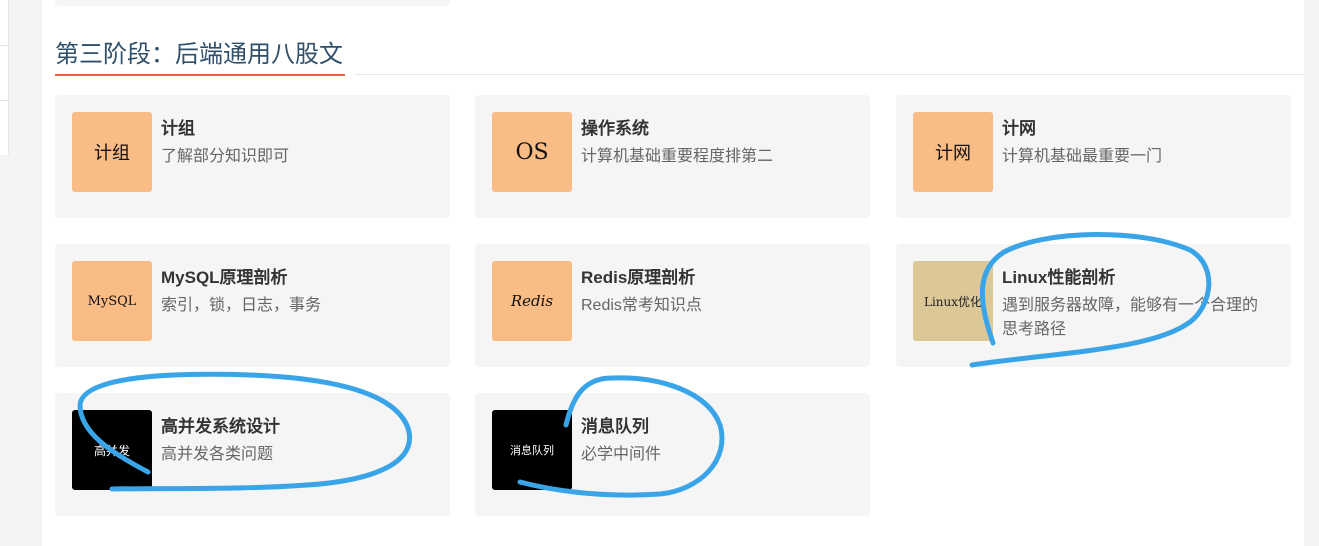 The image size is (1319, 546). I want to click on course-desc: 了解部分知识即可, so click(225, 156).